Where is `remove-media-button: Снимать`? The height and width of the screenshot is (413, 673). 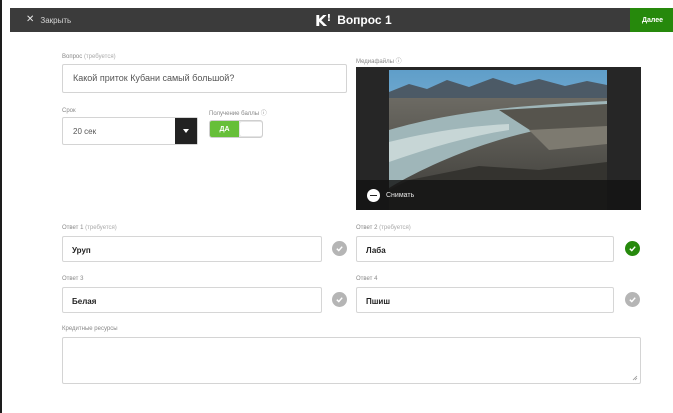 remove-media-button: Снимать is located at coordinates (391, 195).